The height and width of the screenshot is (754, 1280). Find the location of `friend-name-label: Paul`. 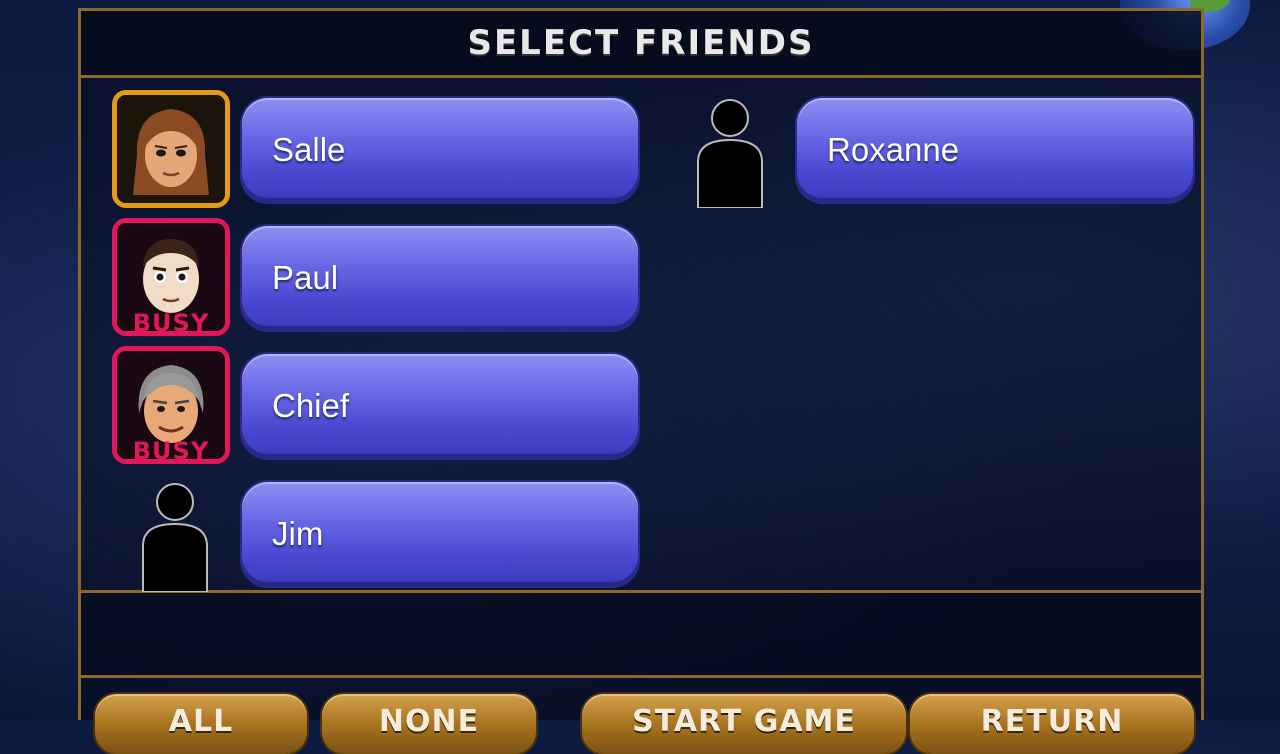

friend-name-label: Paul is located at coordinates (305, 277).